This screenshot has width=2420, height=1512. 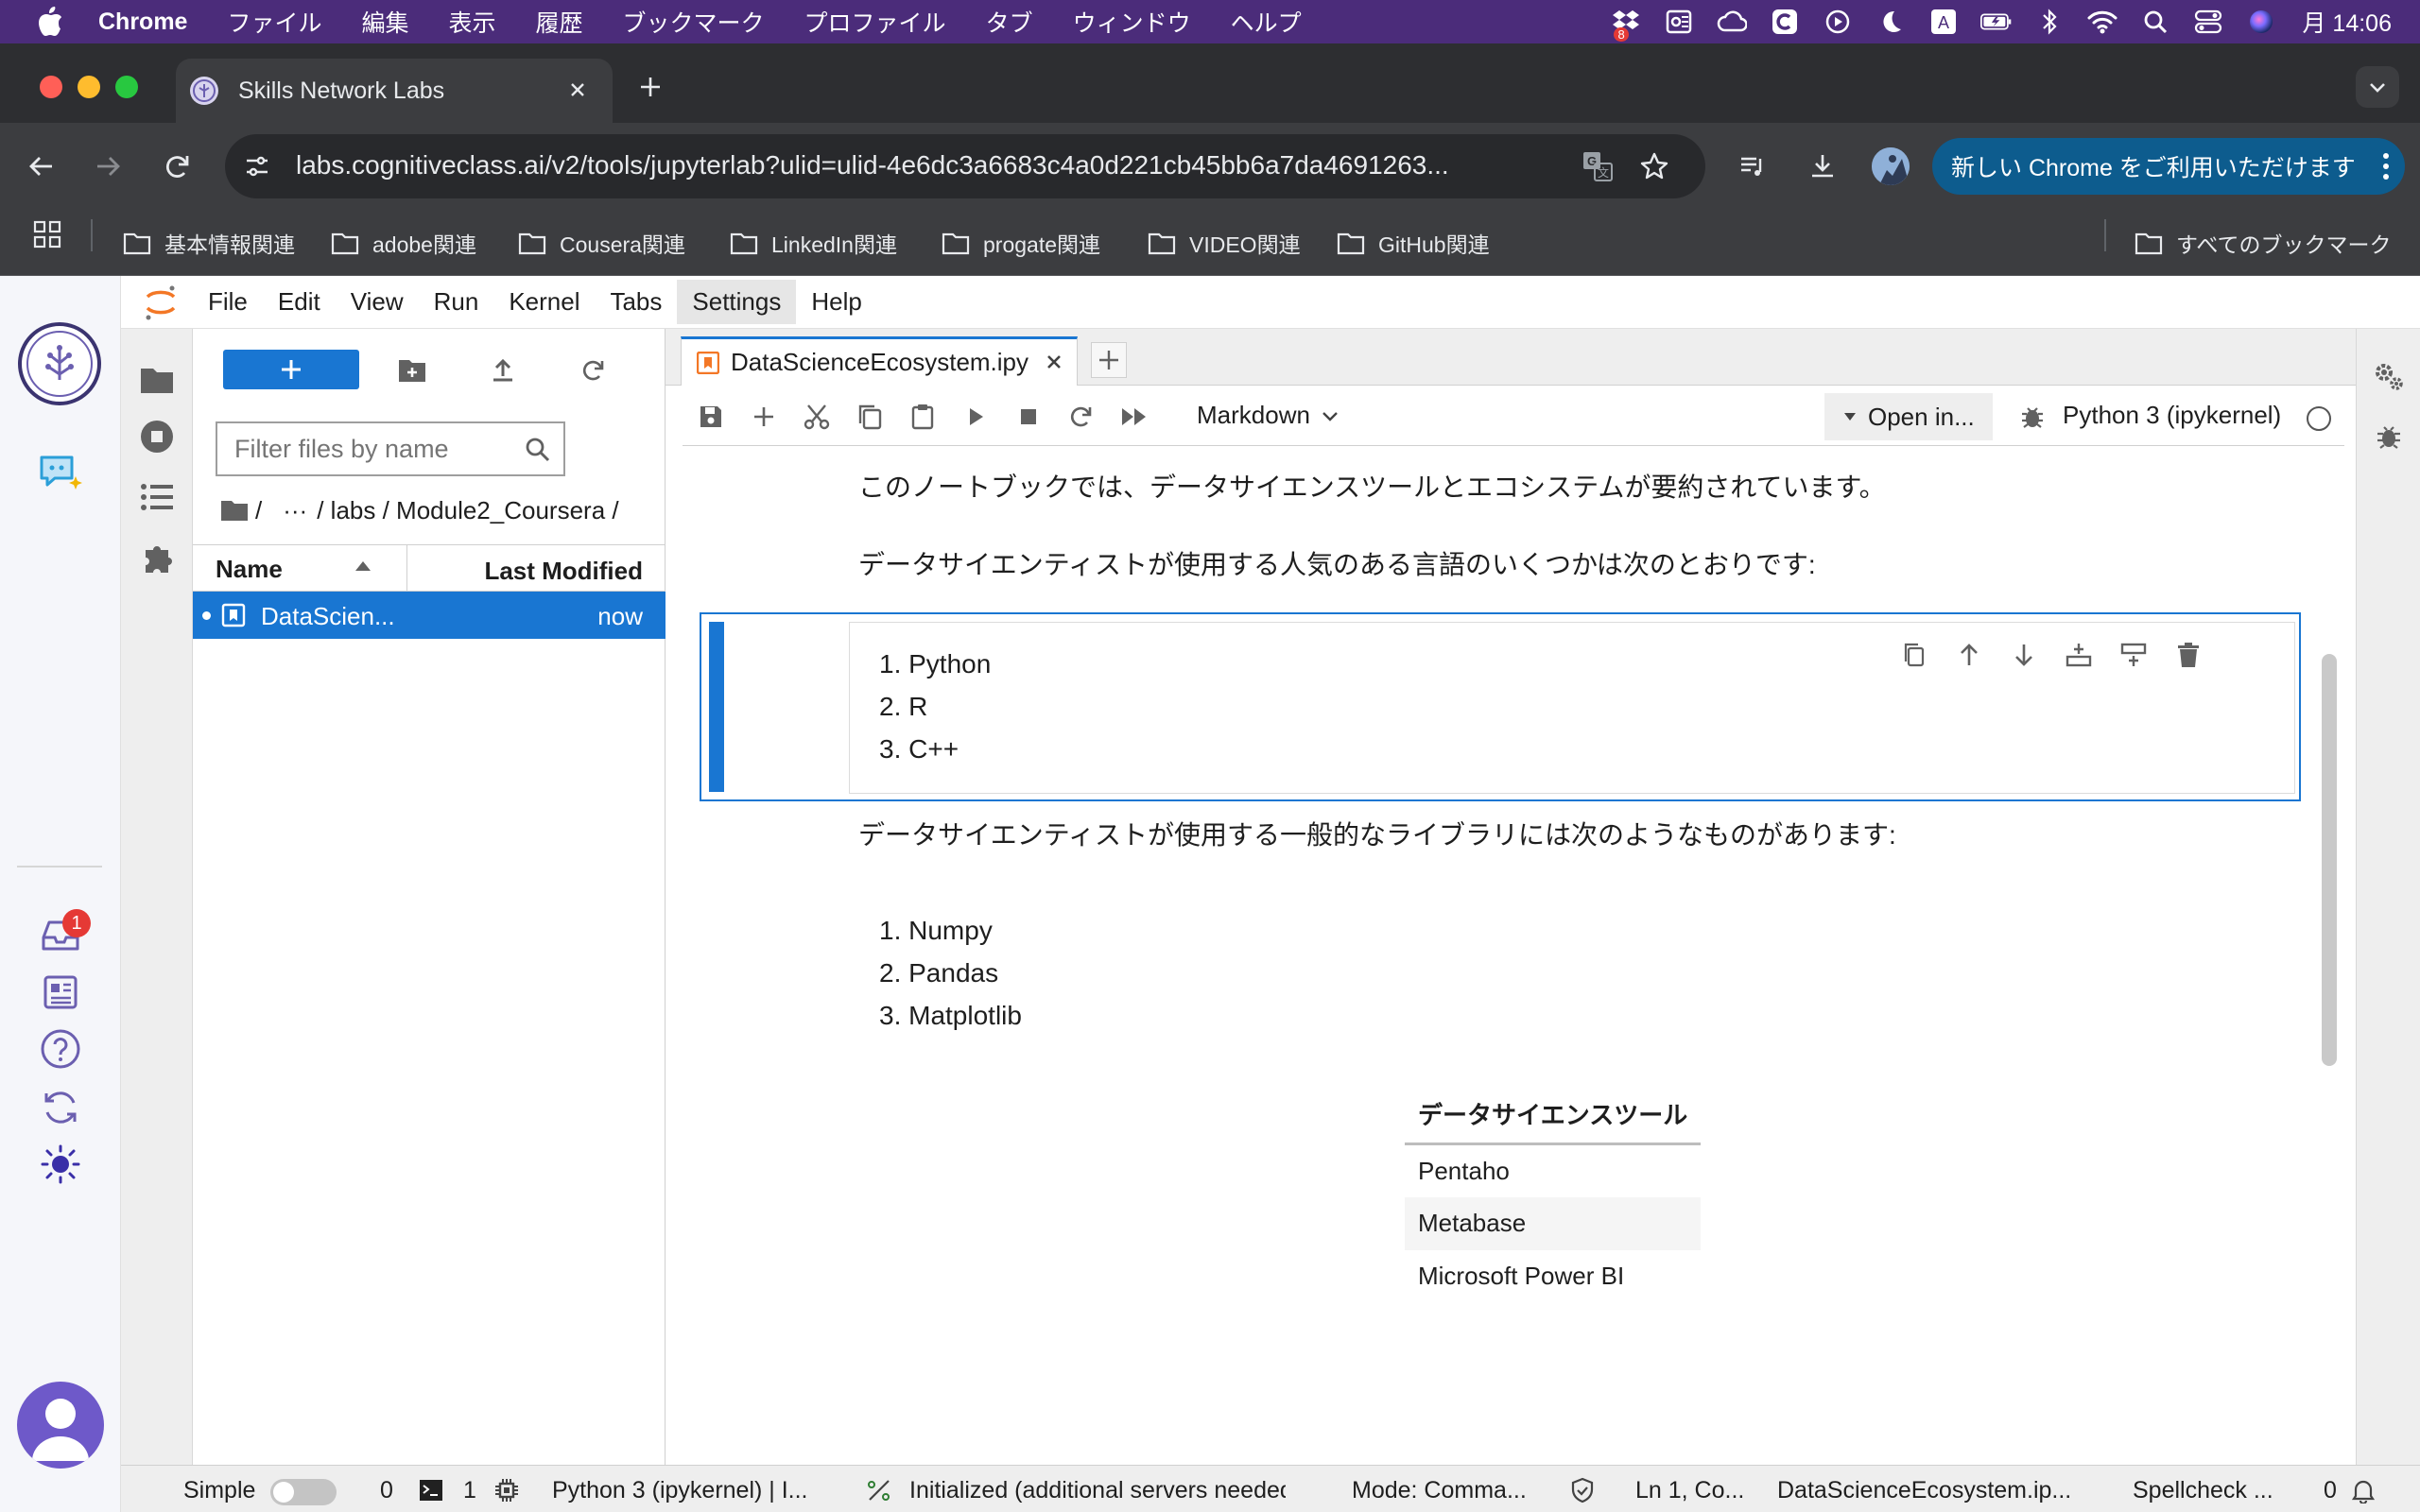 I want to click on bookmark-folder: adobe関連, so click(x=403, y=243).